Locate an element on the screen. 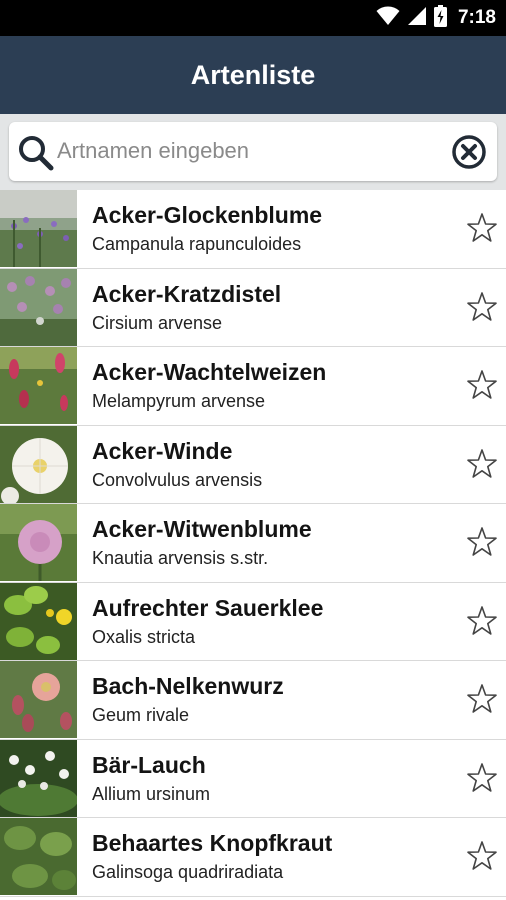 The image size is (506, 900). species-scientific-name: Galinsoga quadriradiata is located at coordinates (188, 872).